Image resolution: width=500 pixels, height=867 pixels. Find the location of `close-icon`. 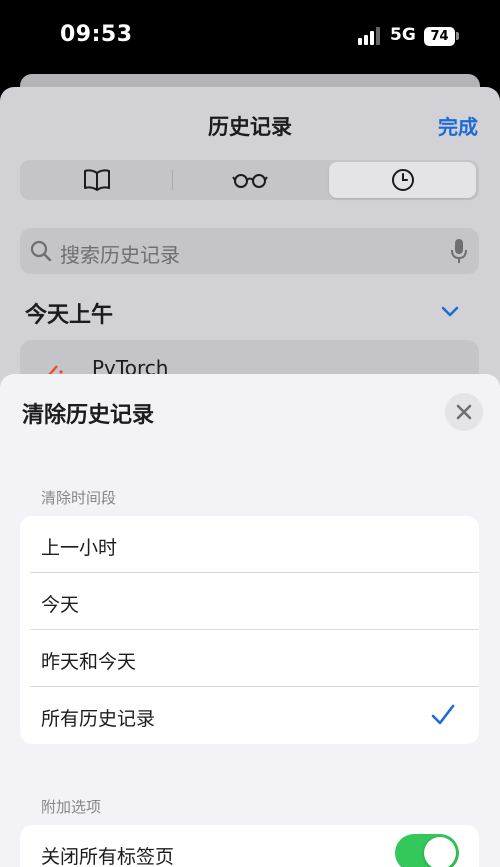

close-icon is located at coordinates (464, 412).